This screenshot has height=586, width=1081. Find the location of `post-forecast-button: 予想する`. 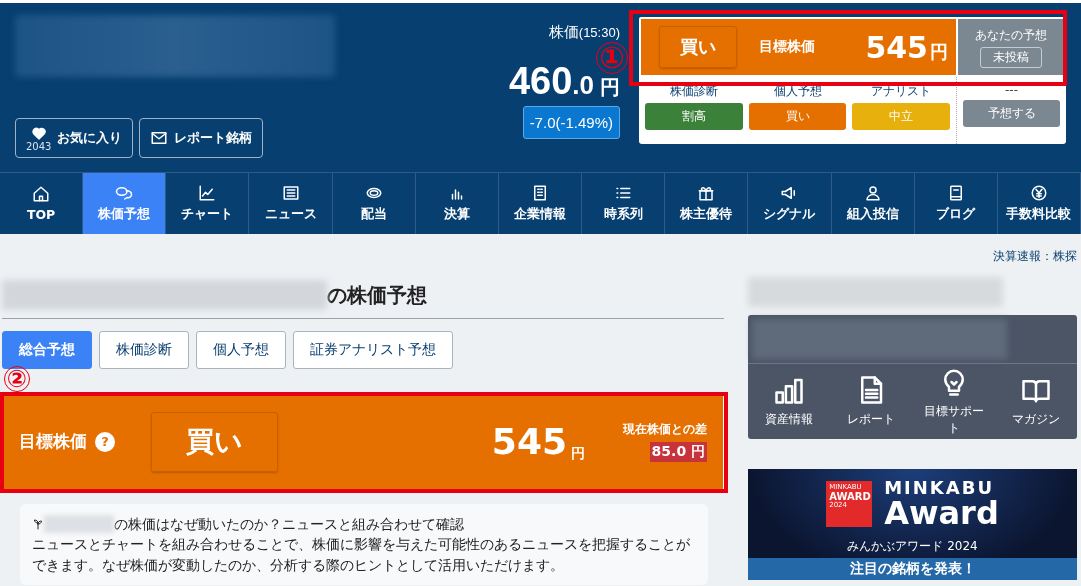

post-forecast-button: 予想する is located at coordinates (1011, 113).